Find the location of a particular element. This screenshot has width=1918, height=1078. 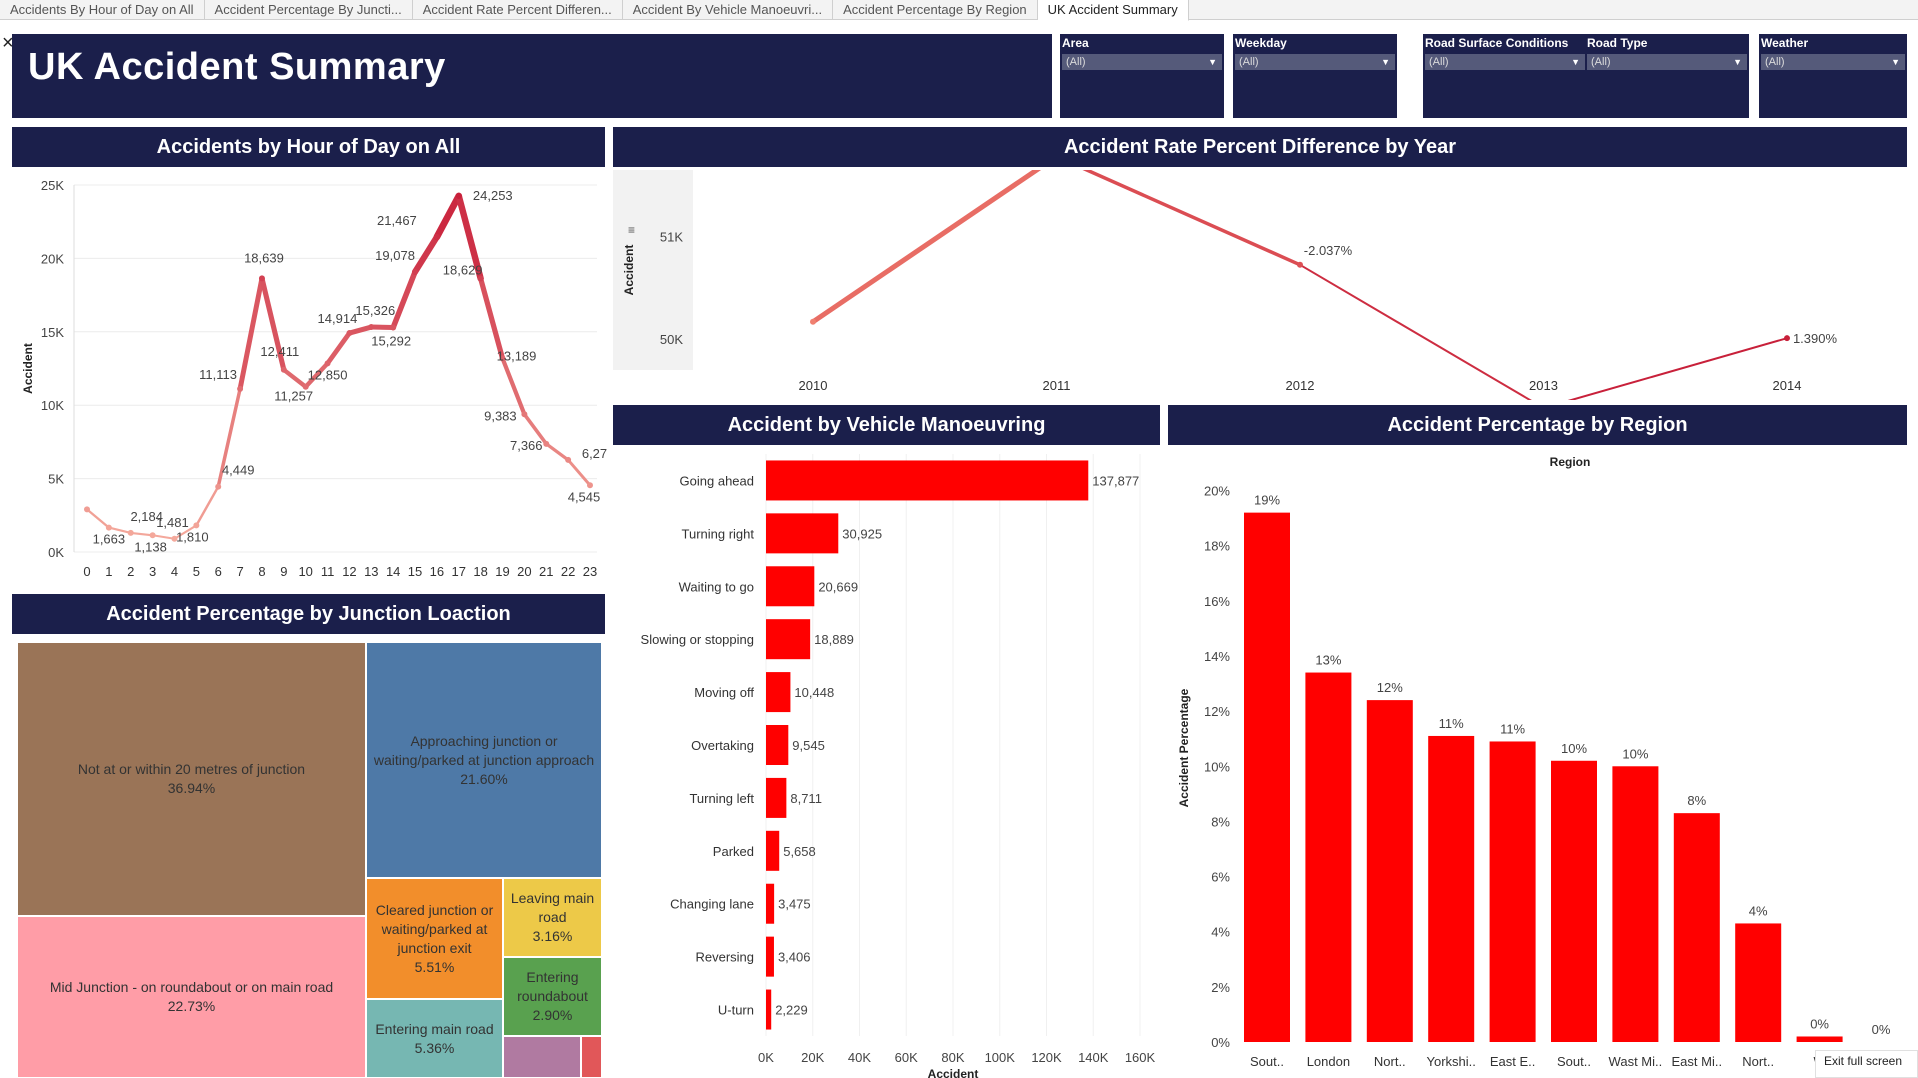

x-tick-label: 20K is located at coordinates (812, 1057).